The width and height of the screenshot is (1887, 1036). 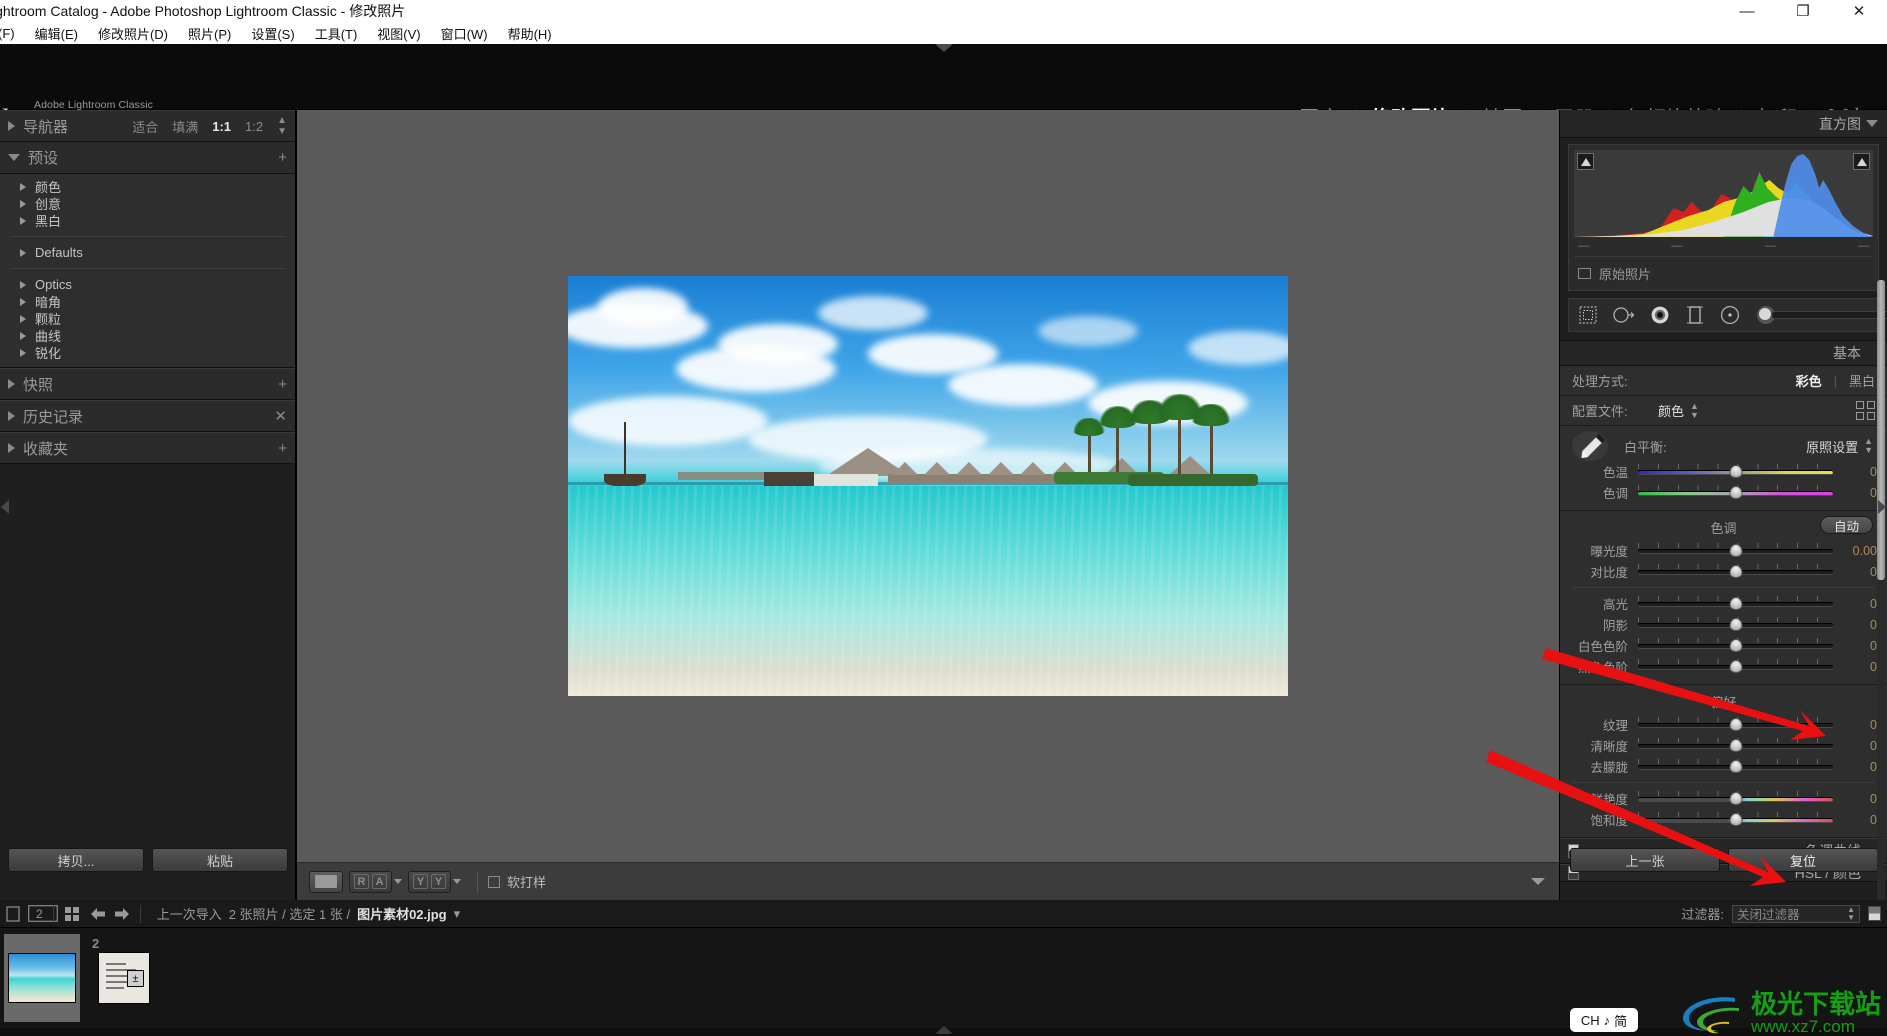 What do you see at coordinates (147, 301) in the screenshot?
I see `preset-group-vignette: 暗角` at bounding box center [147, 301].